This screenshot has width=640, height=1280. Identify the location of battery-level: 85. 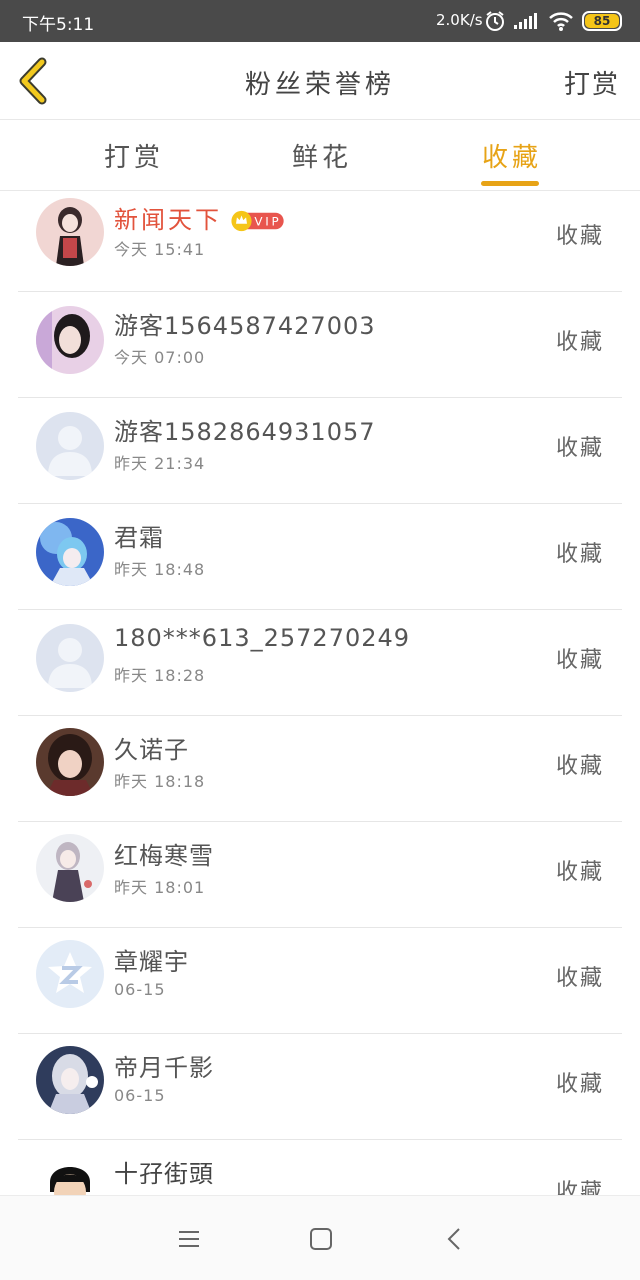
(602, 21).